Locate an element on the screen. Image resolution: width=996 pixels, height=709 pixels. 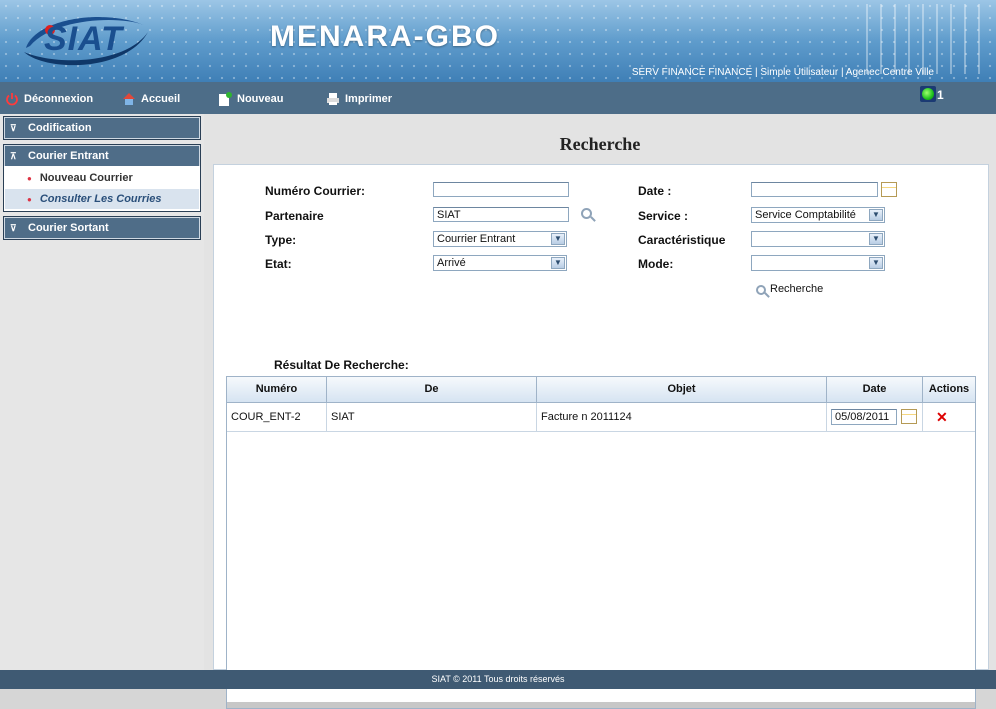
search-button-label: Recherche is located at coordinates (797, 289).